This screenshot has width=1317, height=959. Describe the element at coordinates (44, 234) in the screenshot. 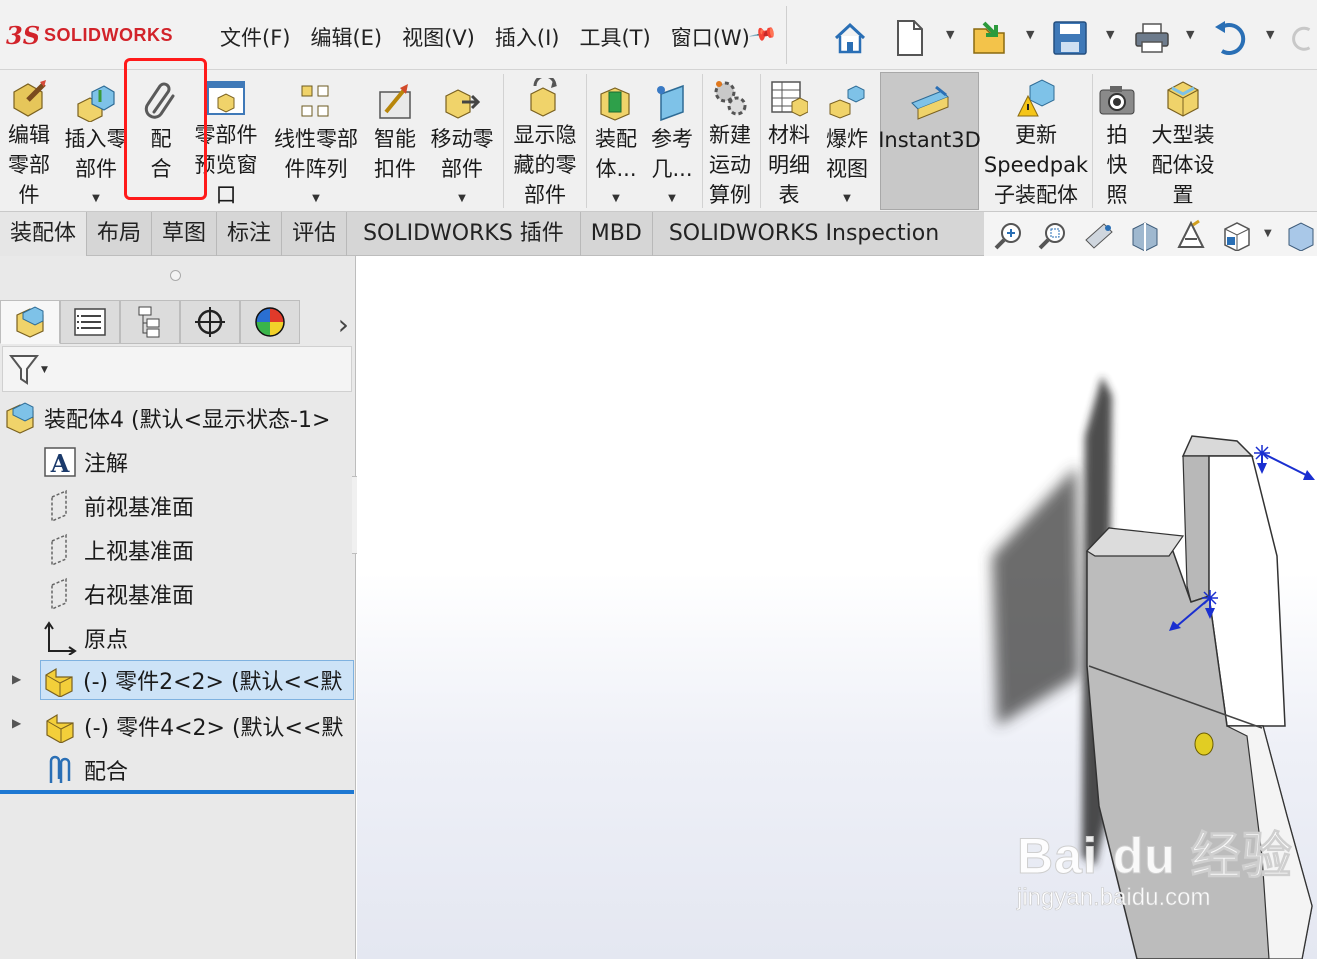

I see `tab-assembly: 装配体` at that location.